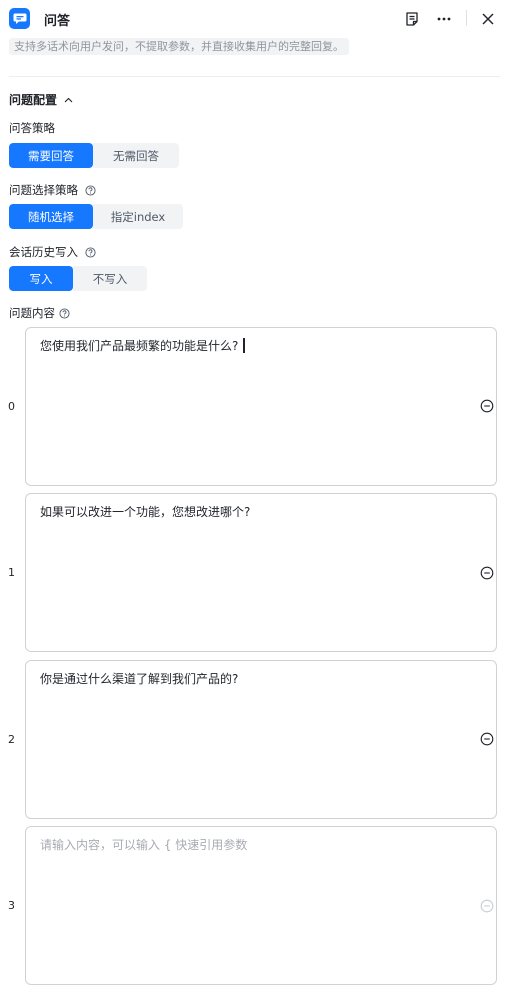 The height and width of the screenshot is (994, 509). What do you see at coordinates (32, 313) in the screenshot?
I see `questions-label-text: 问题内容` at bounding box center [32, 313].